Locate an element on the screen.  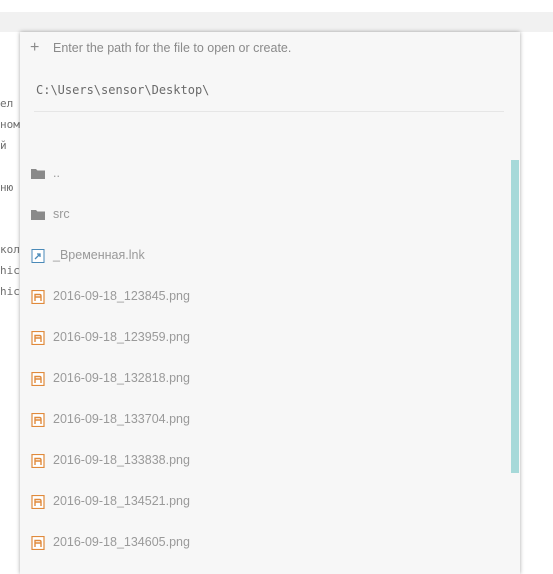
background-editor: ел ном й ню кол hic hic is located at coordinates (10, 287).